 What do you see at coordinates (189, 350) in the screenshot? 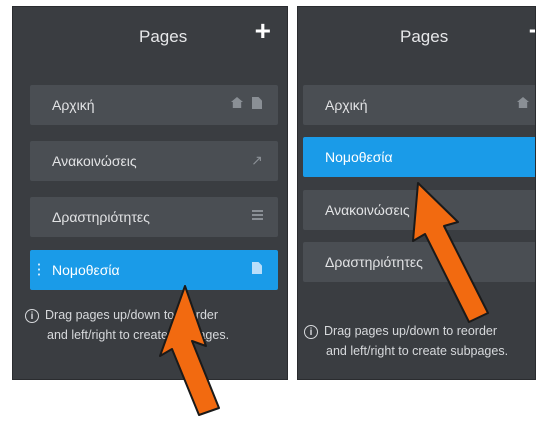
I see `left-annotation-arrow` at bounding box center [189, 350].